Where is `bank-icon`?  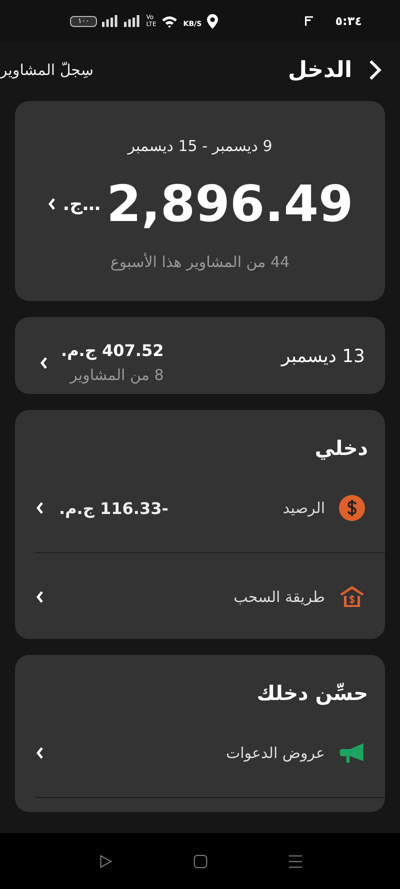 bank-icon is located at coordinates (352, 597).